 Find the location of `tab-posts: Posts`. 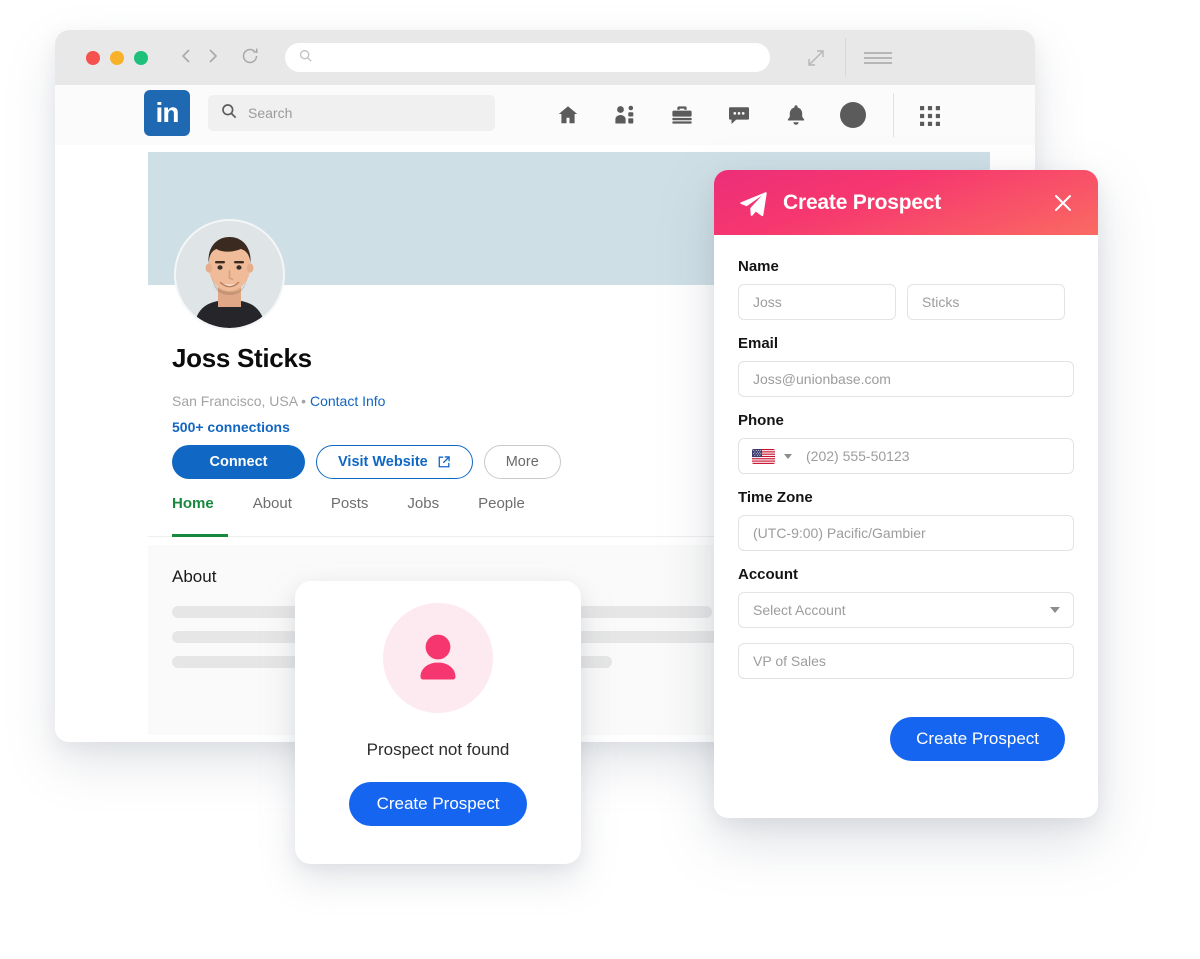

tab-posts: Posts is located at coordinates (360, 516).